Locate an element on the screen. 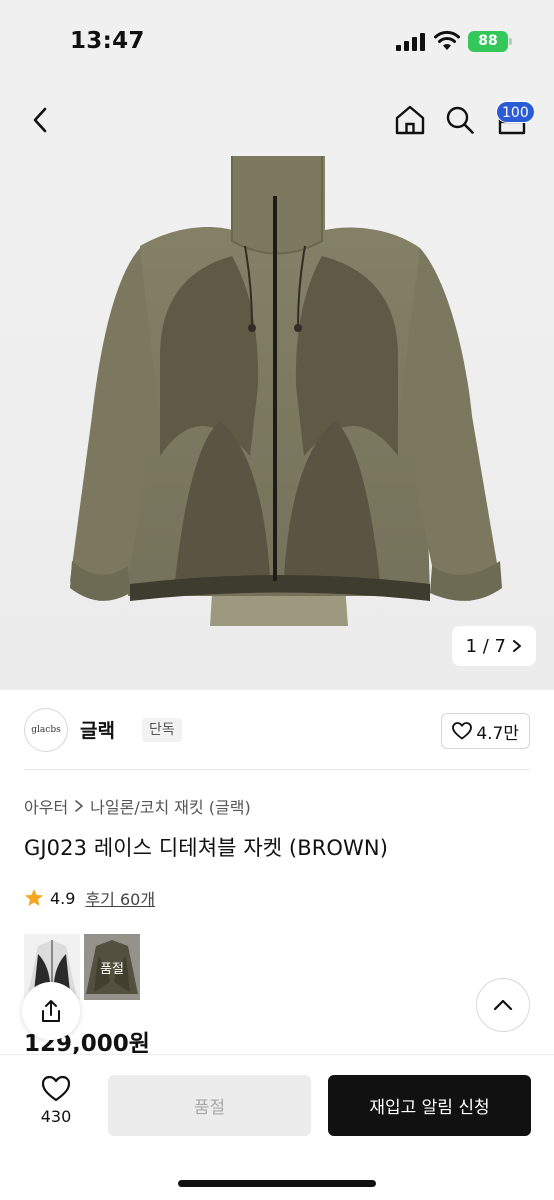 The height and width of the screenshot is (1200, 554). scroll-to-top-button is located at coordinates (503, 1005).